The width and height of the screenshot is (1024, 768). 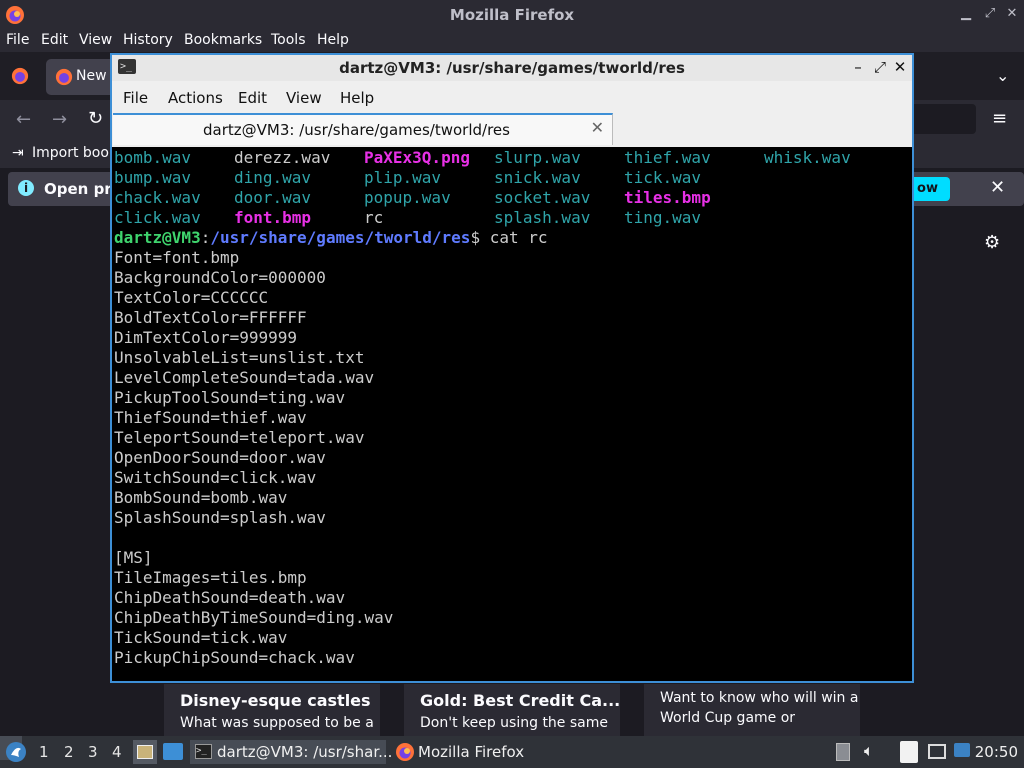 What do you see at coordinates (95, 118) in the screenshot?
I see `reload-icon: ↻` at bounding box center [95, 118].